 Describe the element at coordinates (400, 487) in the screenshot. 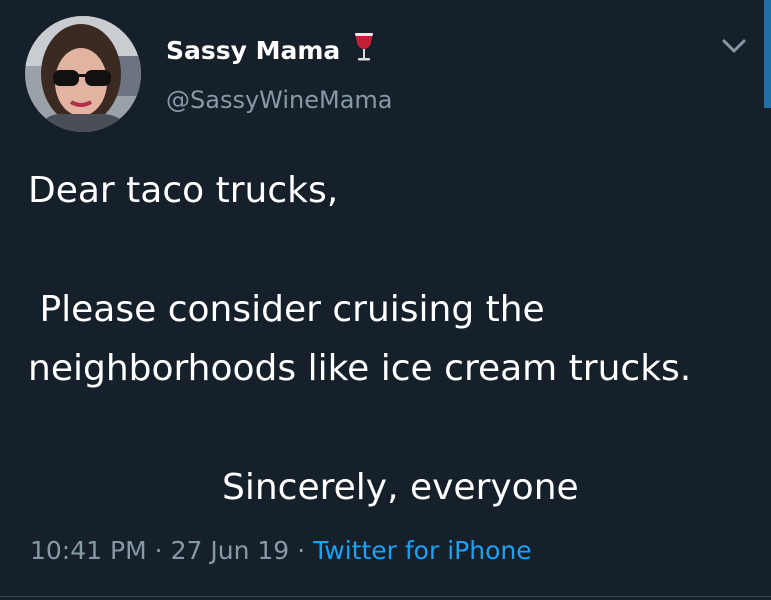

I see `tweet-line-4: Sincerely, everyone` at that location.